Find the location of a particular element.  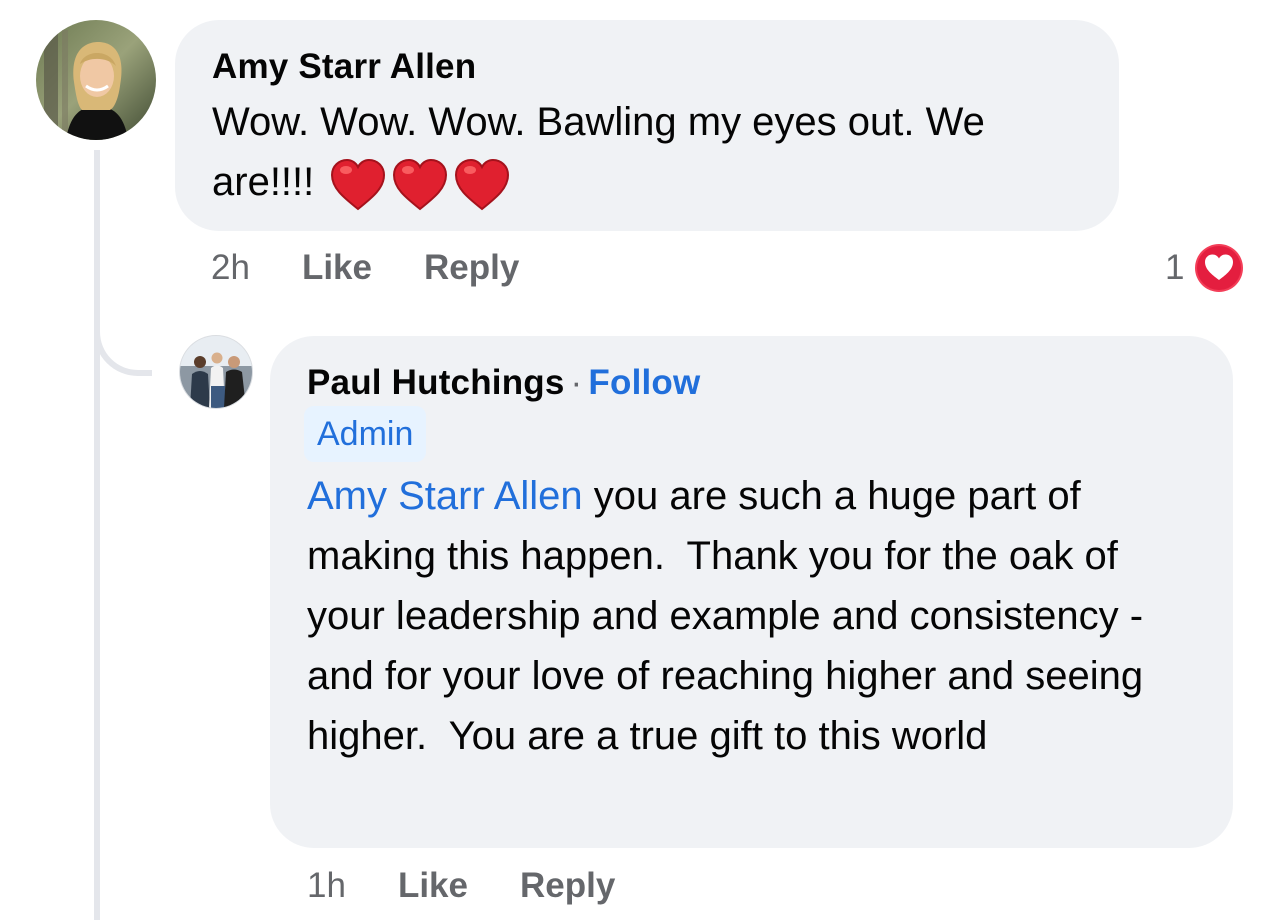

reply-timestamp: 1h is located at coordinates (326, 886).